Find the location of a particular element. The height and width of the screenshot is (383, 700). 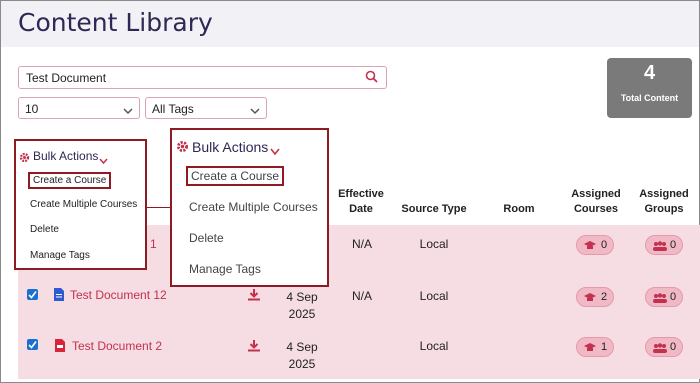

assigned-courses-badge: 0 is located at coordinates (595, 245).